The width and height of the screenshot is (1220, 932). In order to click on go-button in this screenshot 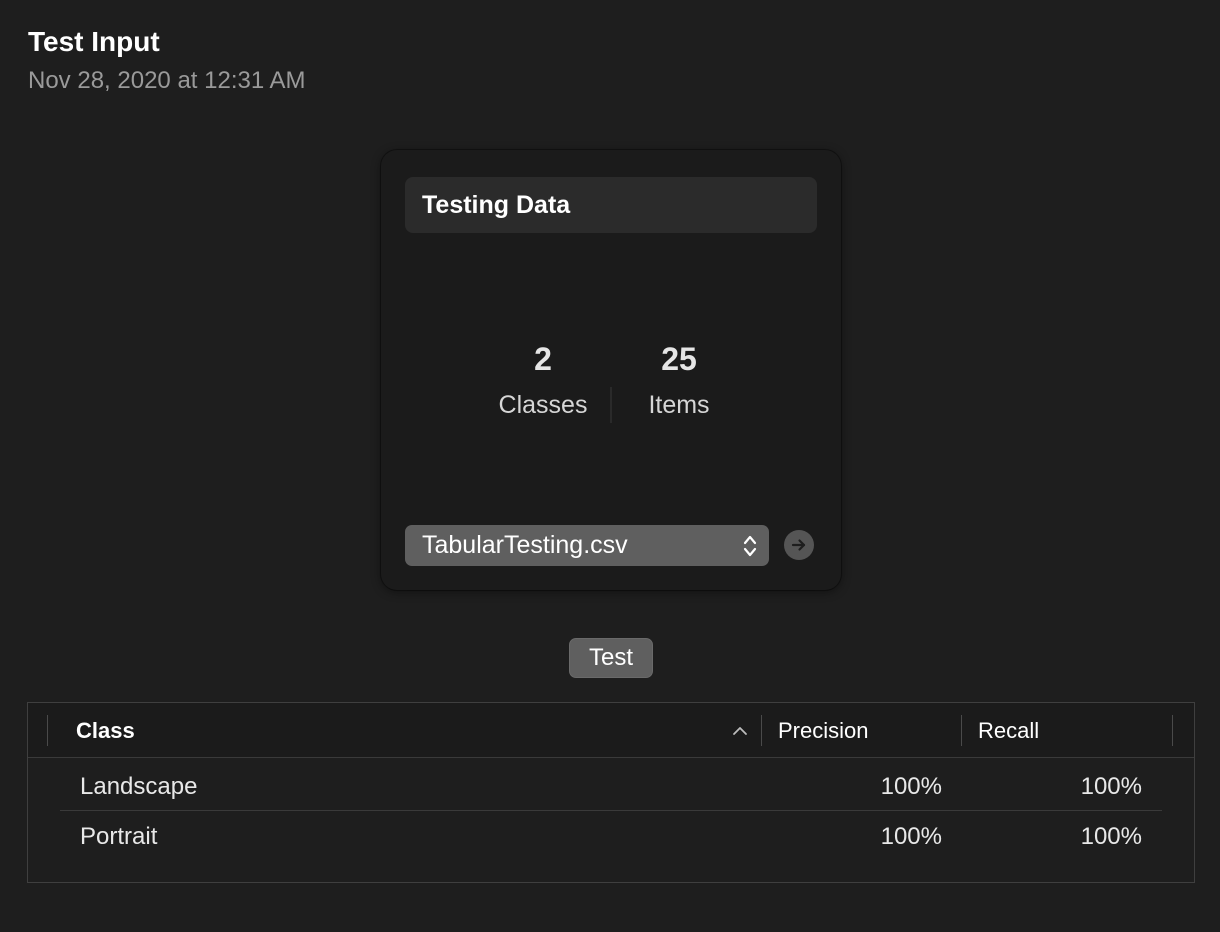, I will do `click(799, 545)`.